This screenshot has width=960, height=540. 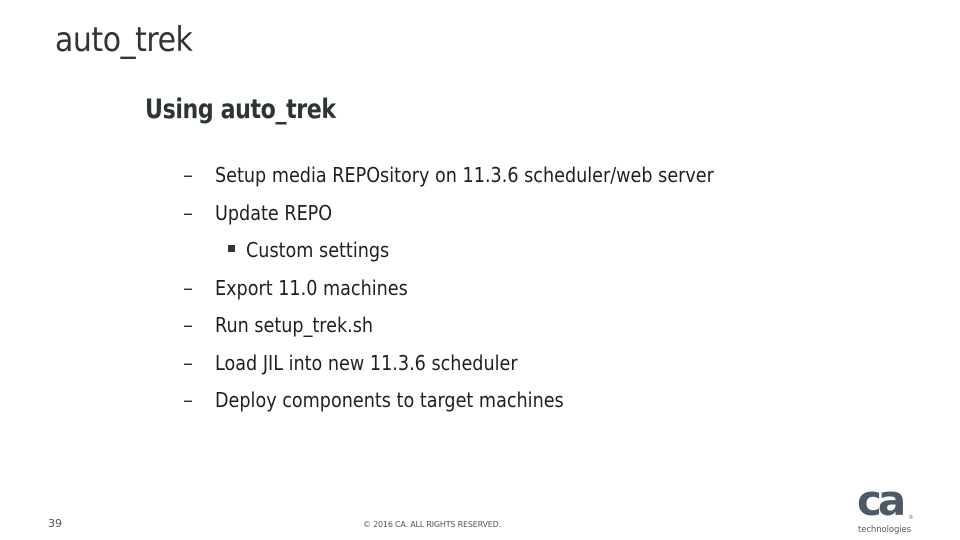 I want to click on bullet-text: Custom settings, so click(x=318, y=250).